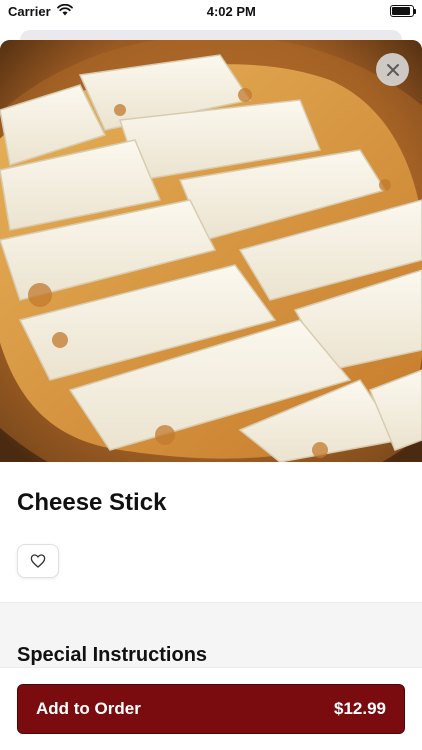 This screenshot has height=750, width=422. Describe the element at coordinates (112, 655) in the screenshot. I see `special-instructions-title: Special Instructions` at that location.